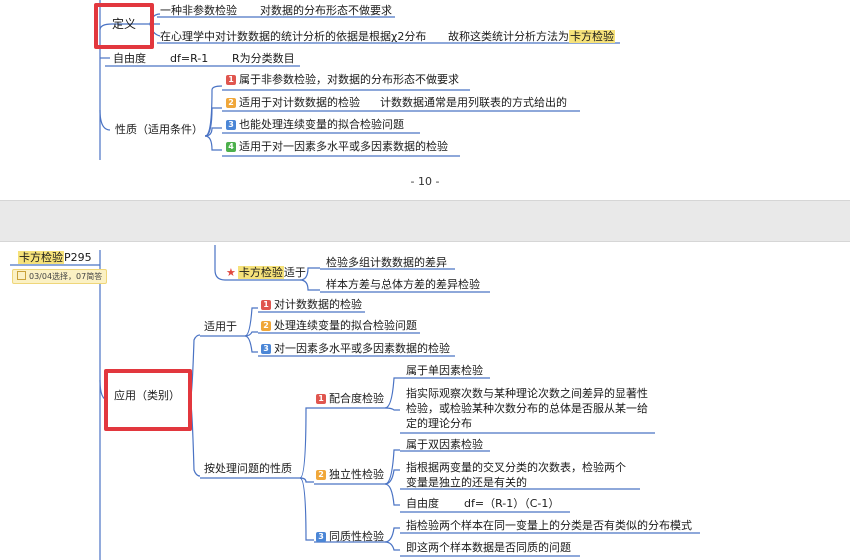  I want to click on indep-dof-label: 自由度, so click(422, 503).